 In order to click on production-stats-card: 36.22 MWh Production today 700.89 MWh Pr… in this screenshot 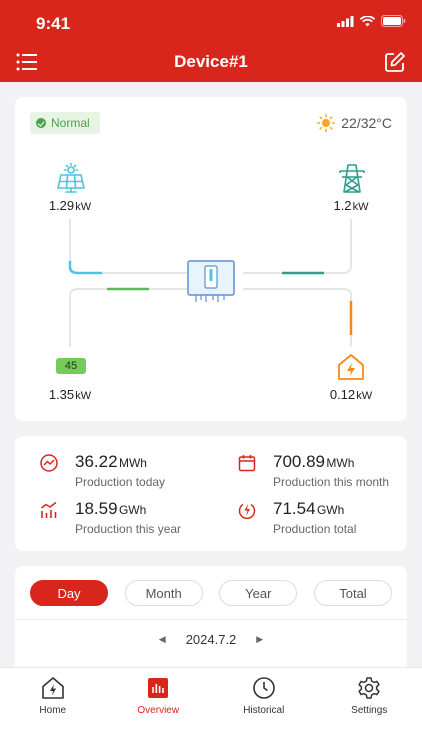, I will do `click(211, 493)`.